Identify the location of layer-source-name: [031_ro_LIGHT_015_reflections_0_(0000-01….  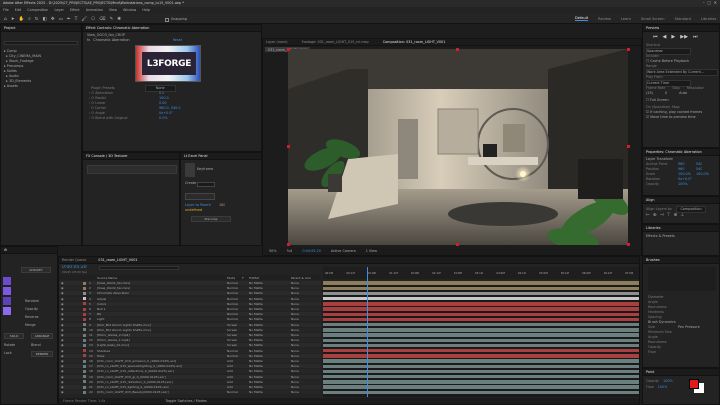
(135, 371).